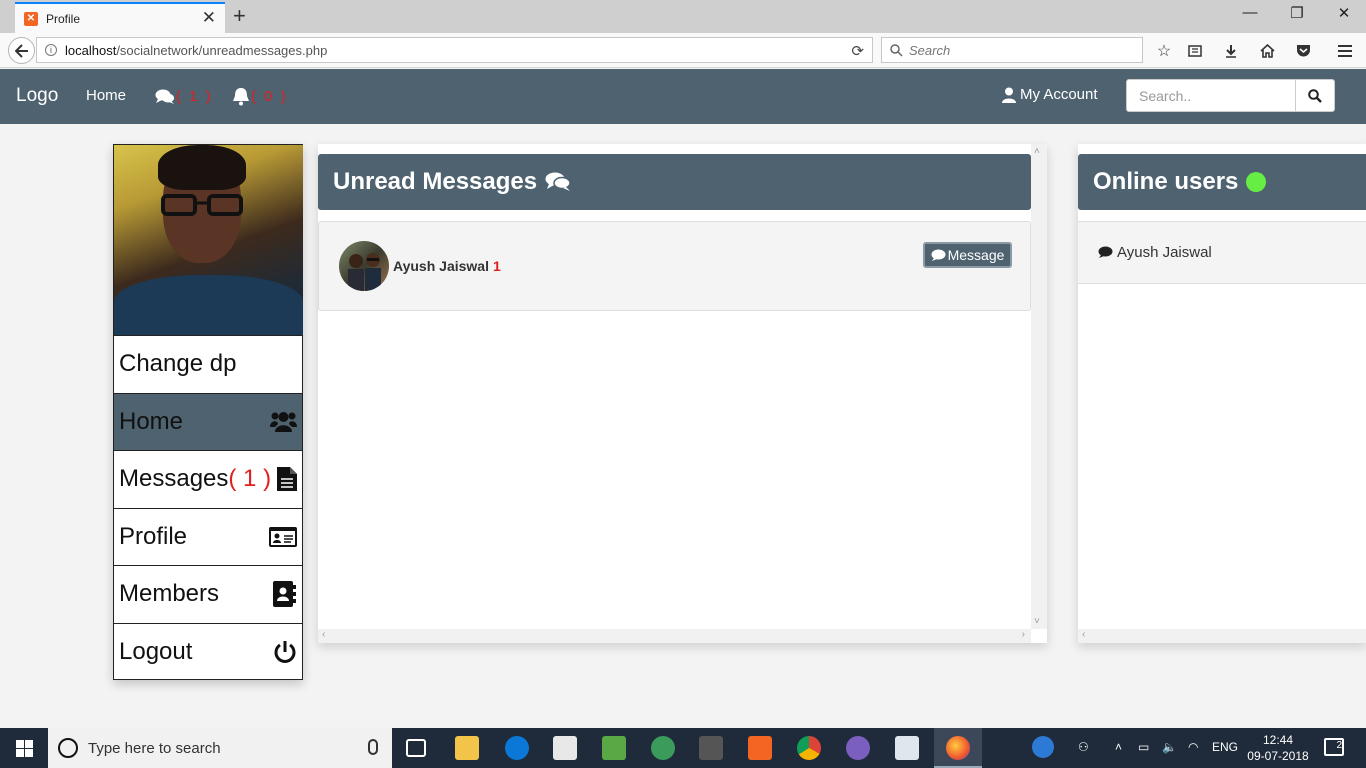  Describe the element at coordinates (106, 95) in the screenshot. I see `nav-home-link: Home` at that location.